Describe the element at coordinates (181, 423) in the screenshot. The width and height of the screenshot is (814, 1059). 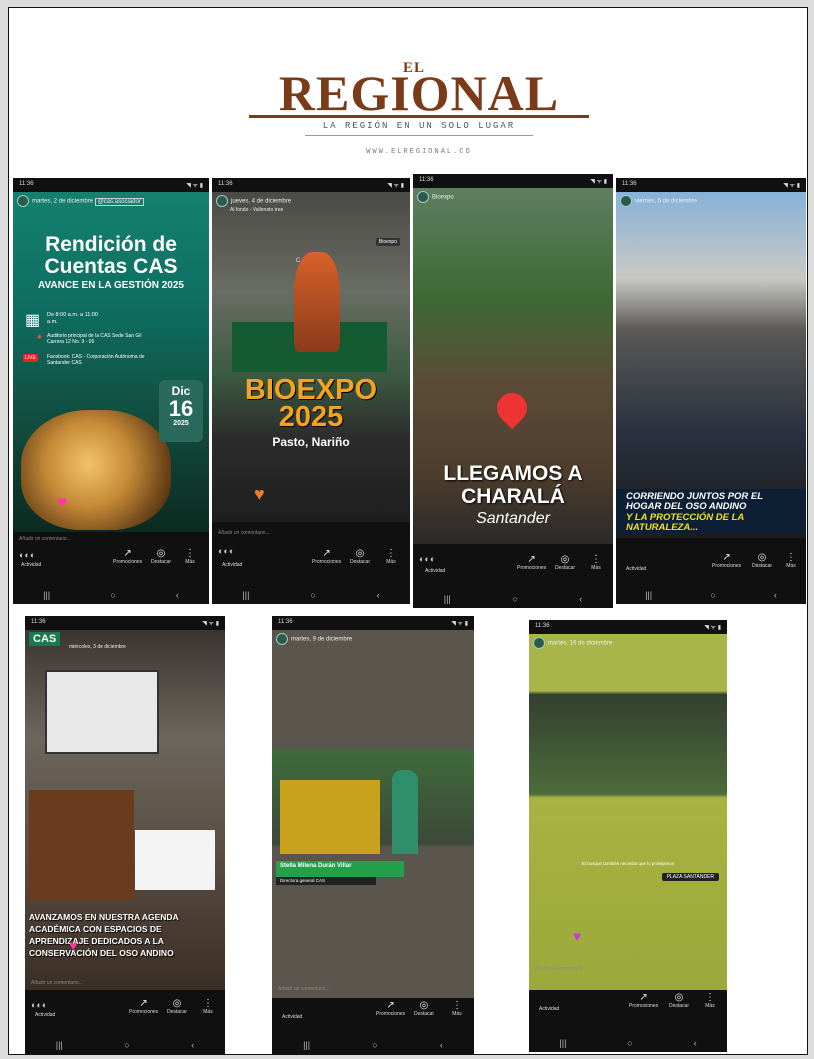
I see `date-year: 2025` at that location.